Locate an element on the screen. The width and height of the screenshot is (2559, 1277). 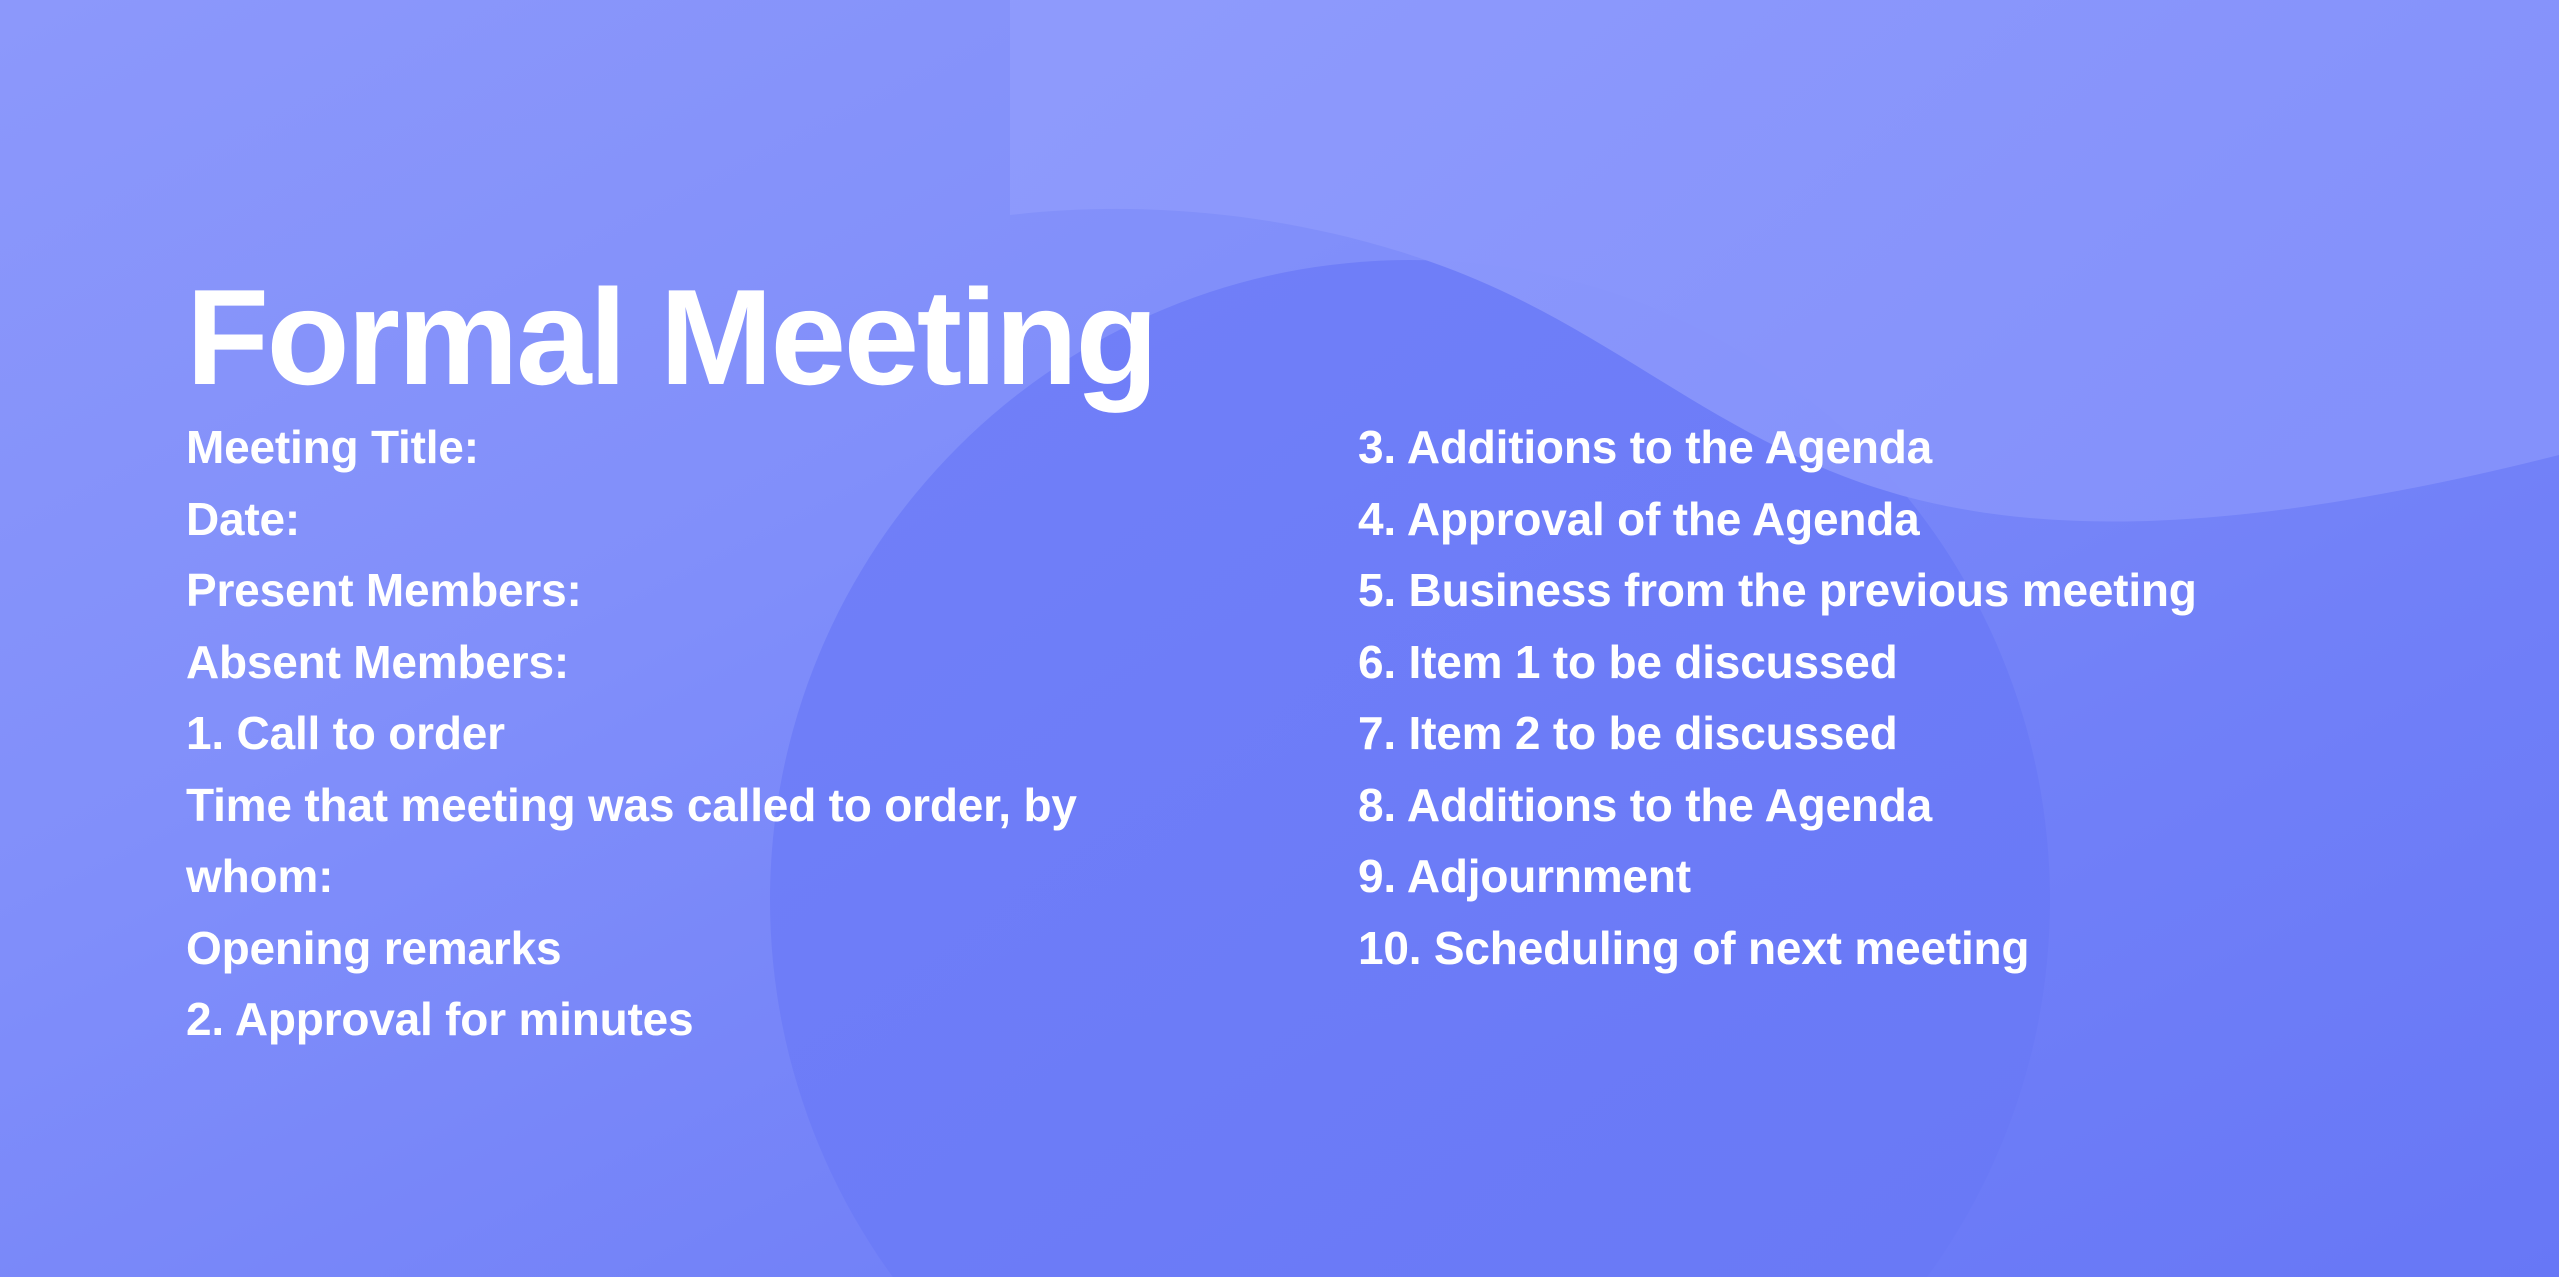
list-item: Present Members: is located at coordinates (384, 590).